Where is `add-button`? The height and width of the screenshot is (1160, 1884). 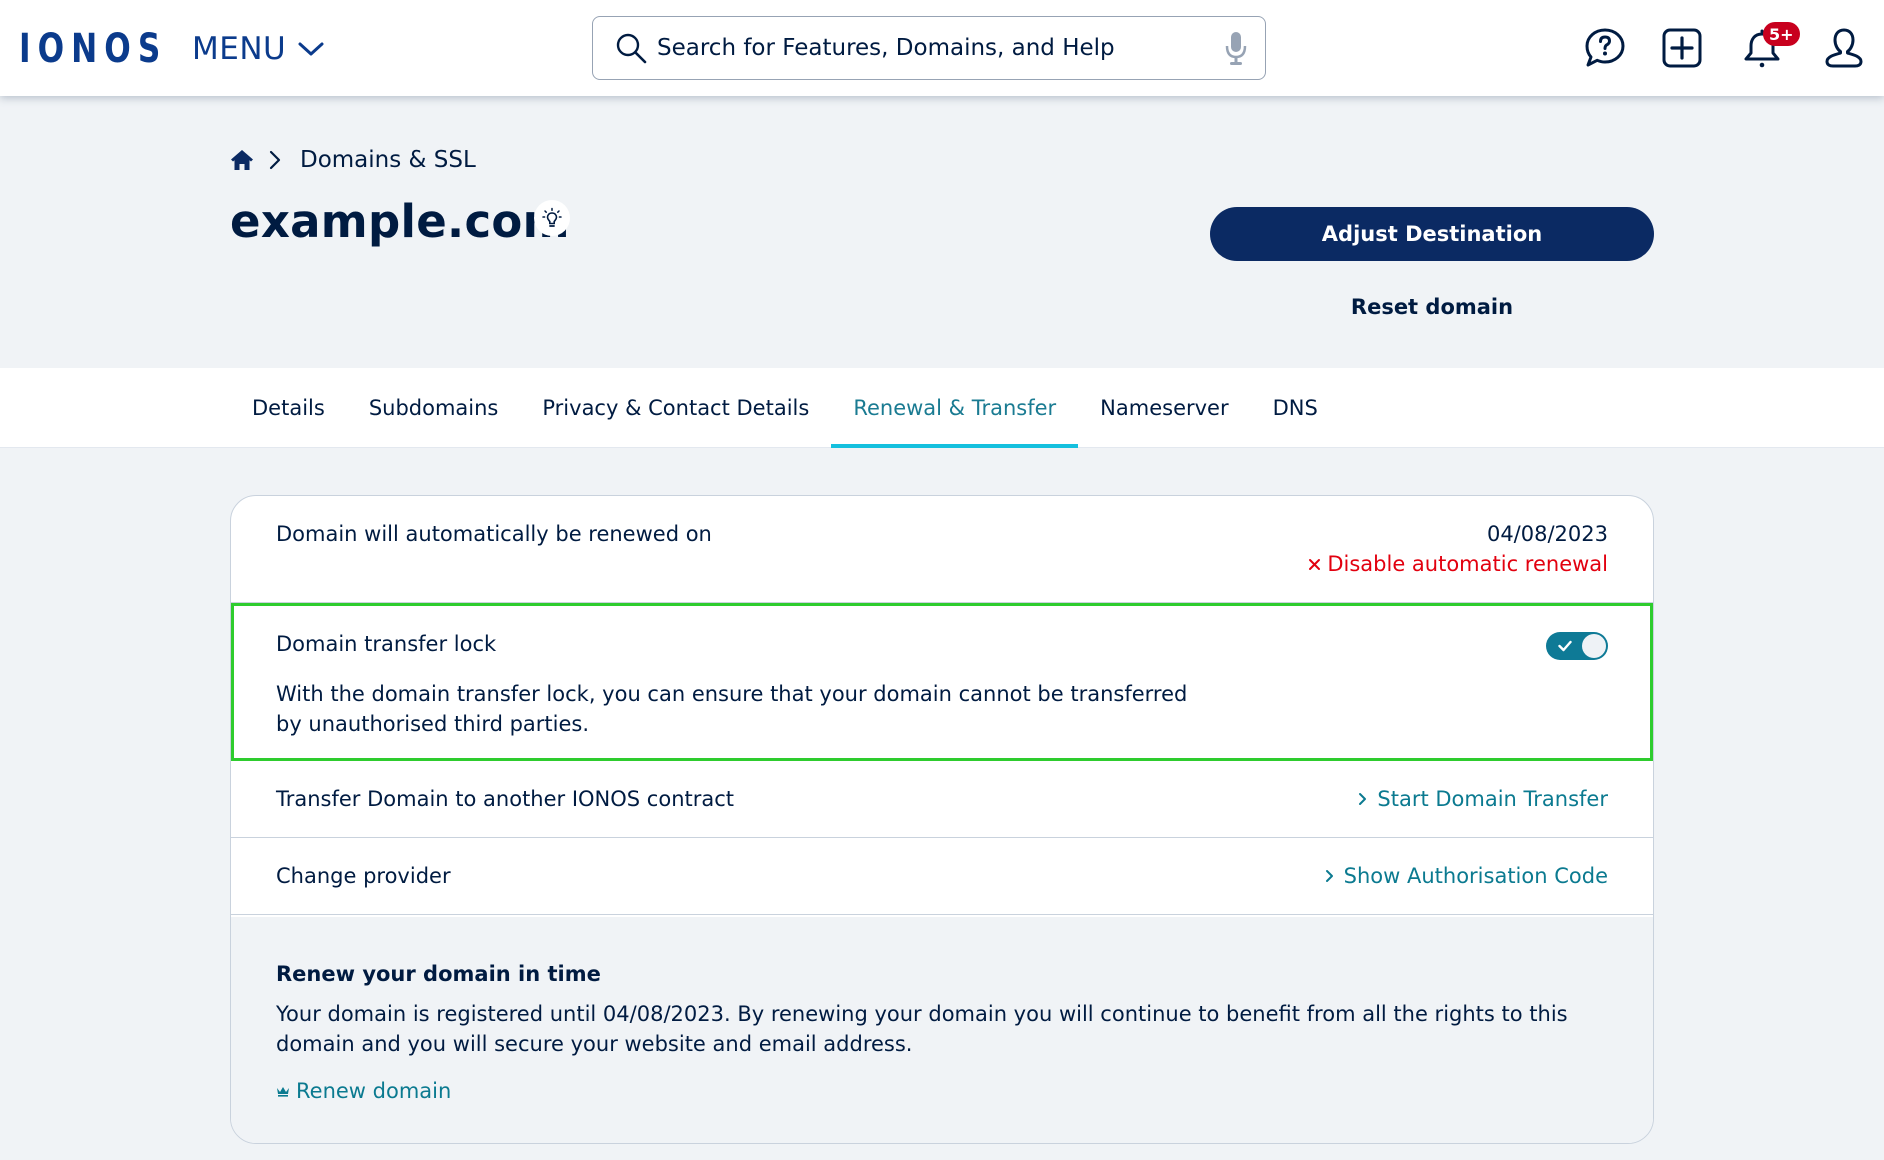
add-button is located at coordinates (1682, 48).